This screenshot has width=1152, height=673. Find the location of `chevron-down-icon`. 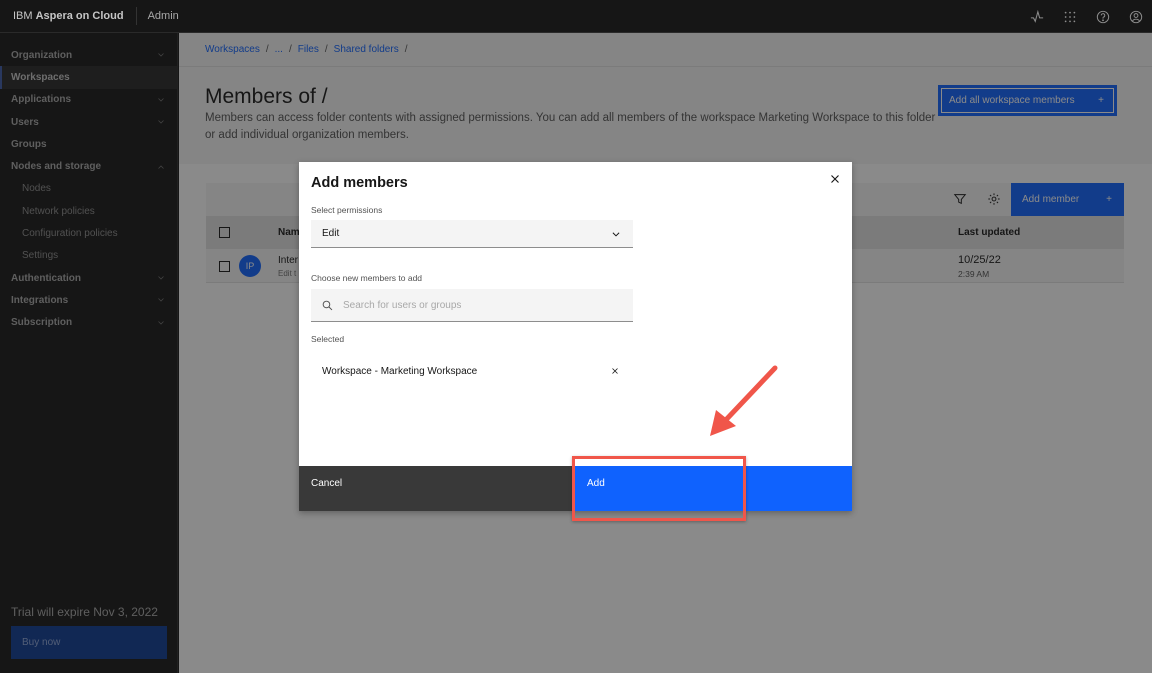

chevron-down-icon is located at coordinates (616, 234).